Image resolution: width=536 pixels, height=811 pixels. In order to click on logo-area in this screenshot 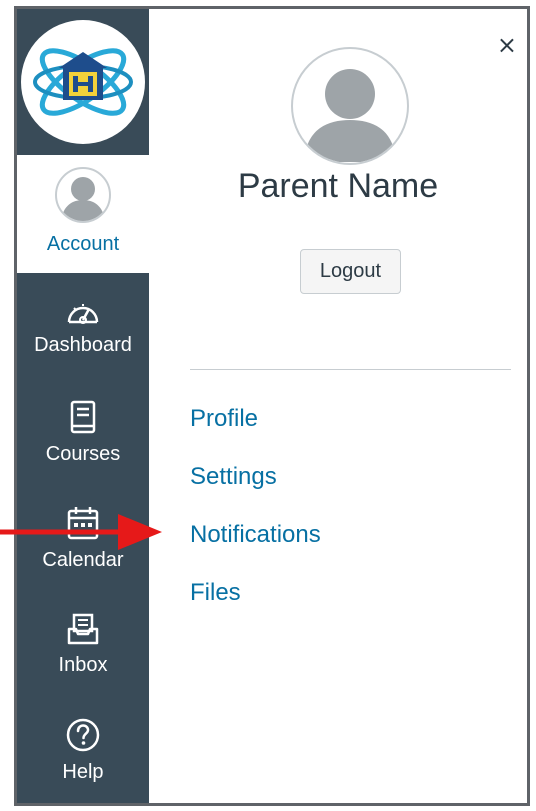, I will do `click(83, 82)`.